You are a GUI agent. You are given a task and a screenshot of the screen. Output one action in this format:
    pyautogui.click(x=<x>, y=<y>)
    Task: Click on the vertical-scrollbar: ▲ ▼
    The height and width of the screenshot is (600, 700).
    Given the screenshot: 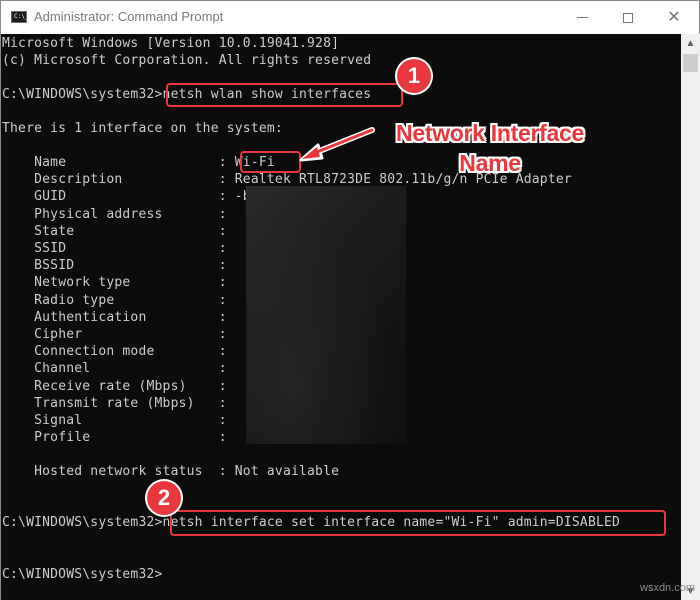 What is the action you would take?
    pyautogui.click(x=690, y=317)
    